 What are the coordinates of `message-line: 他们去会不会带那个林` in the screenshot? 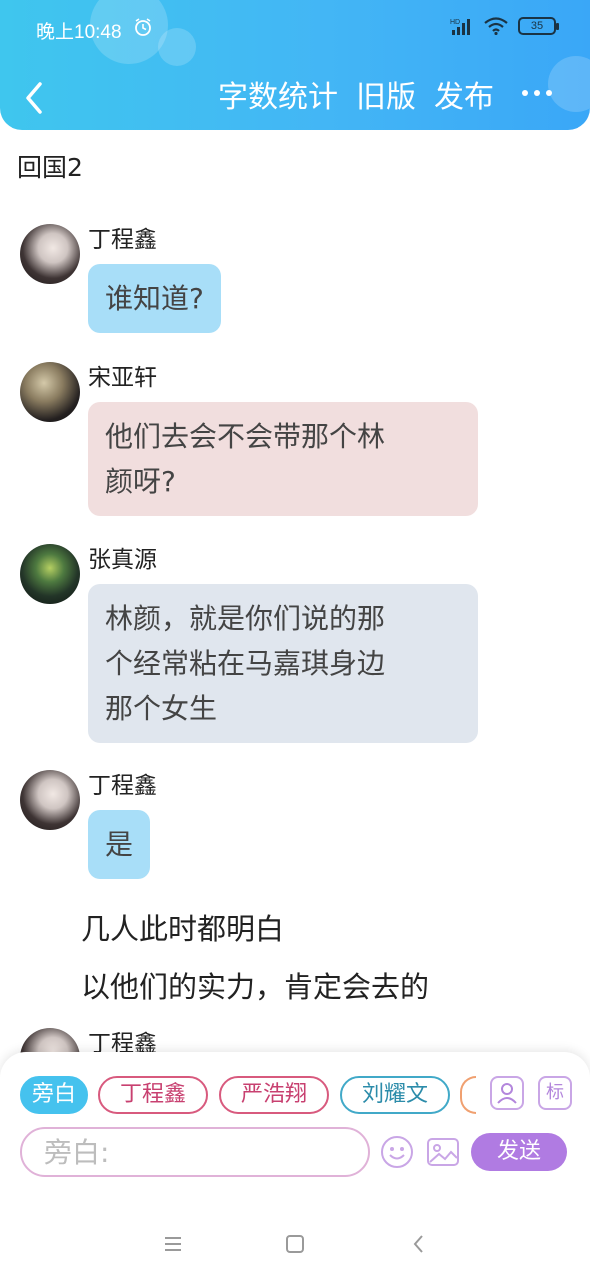 It's located at (245, 436).